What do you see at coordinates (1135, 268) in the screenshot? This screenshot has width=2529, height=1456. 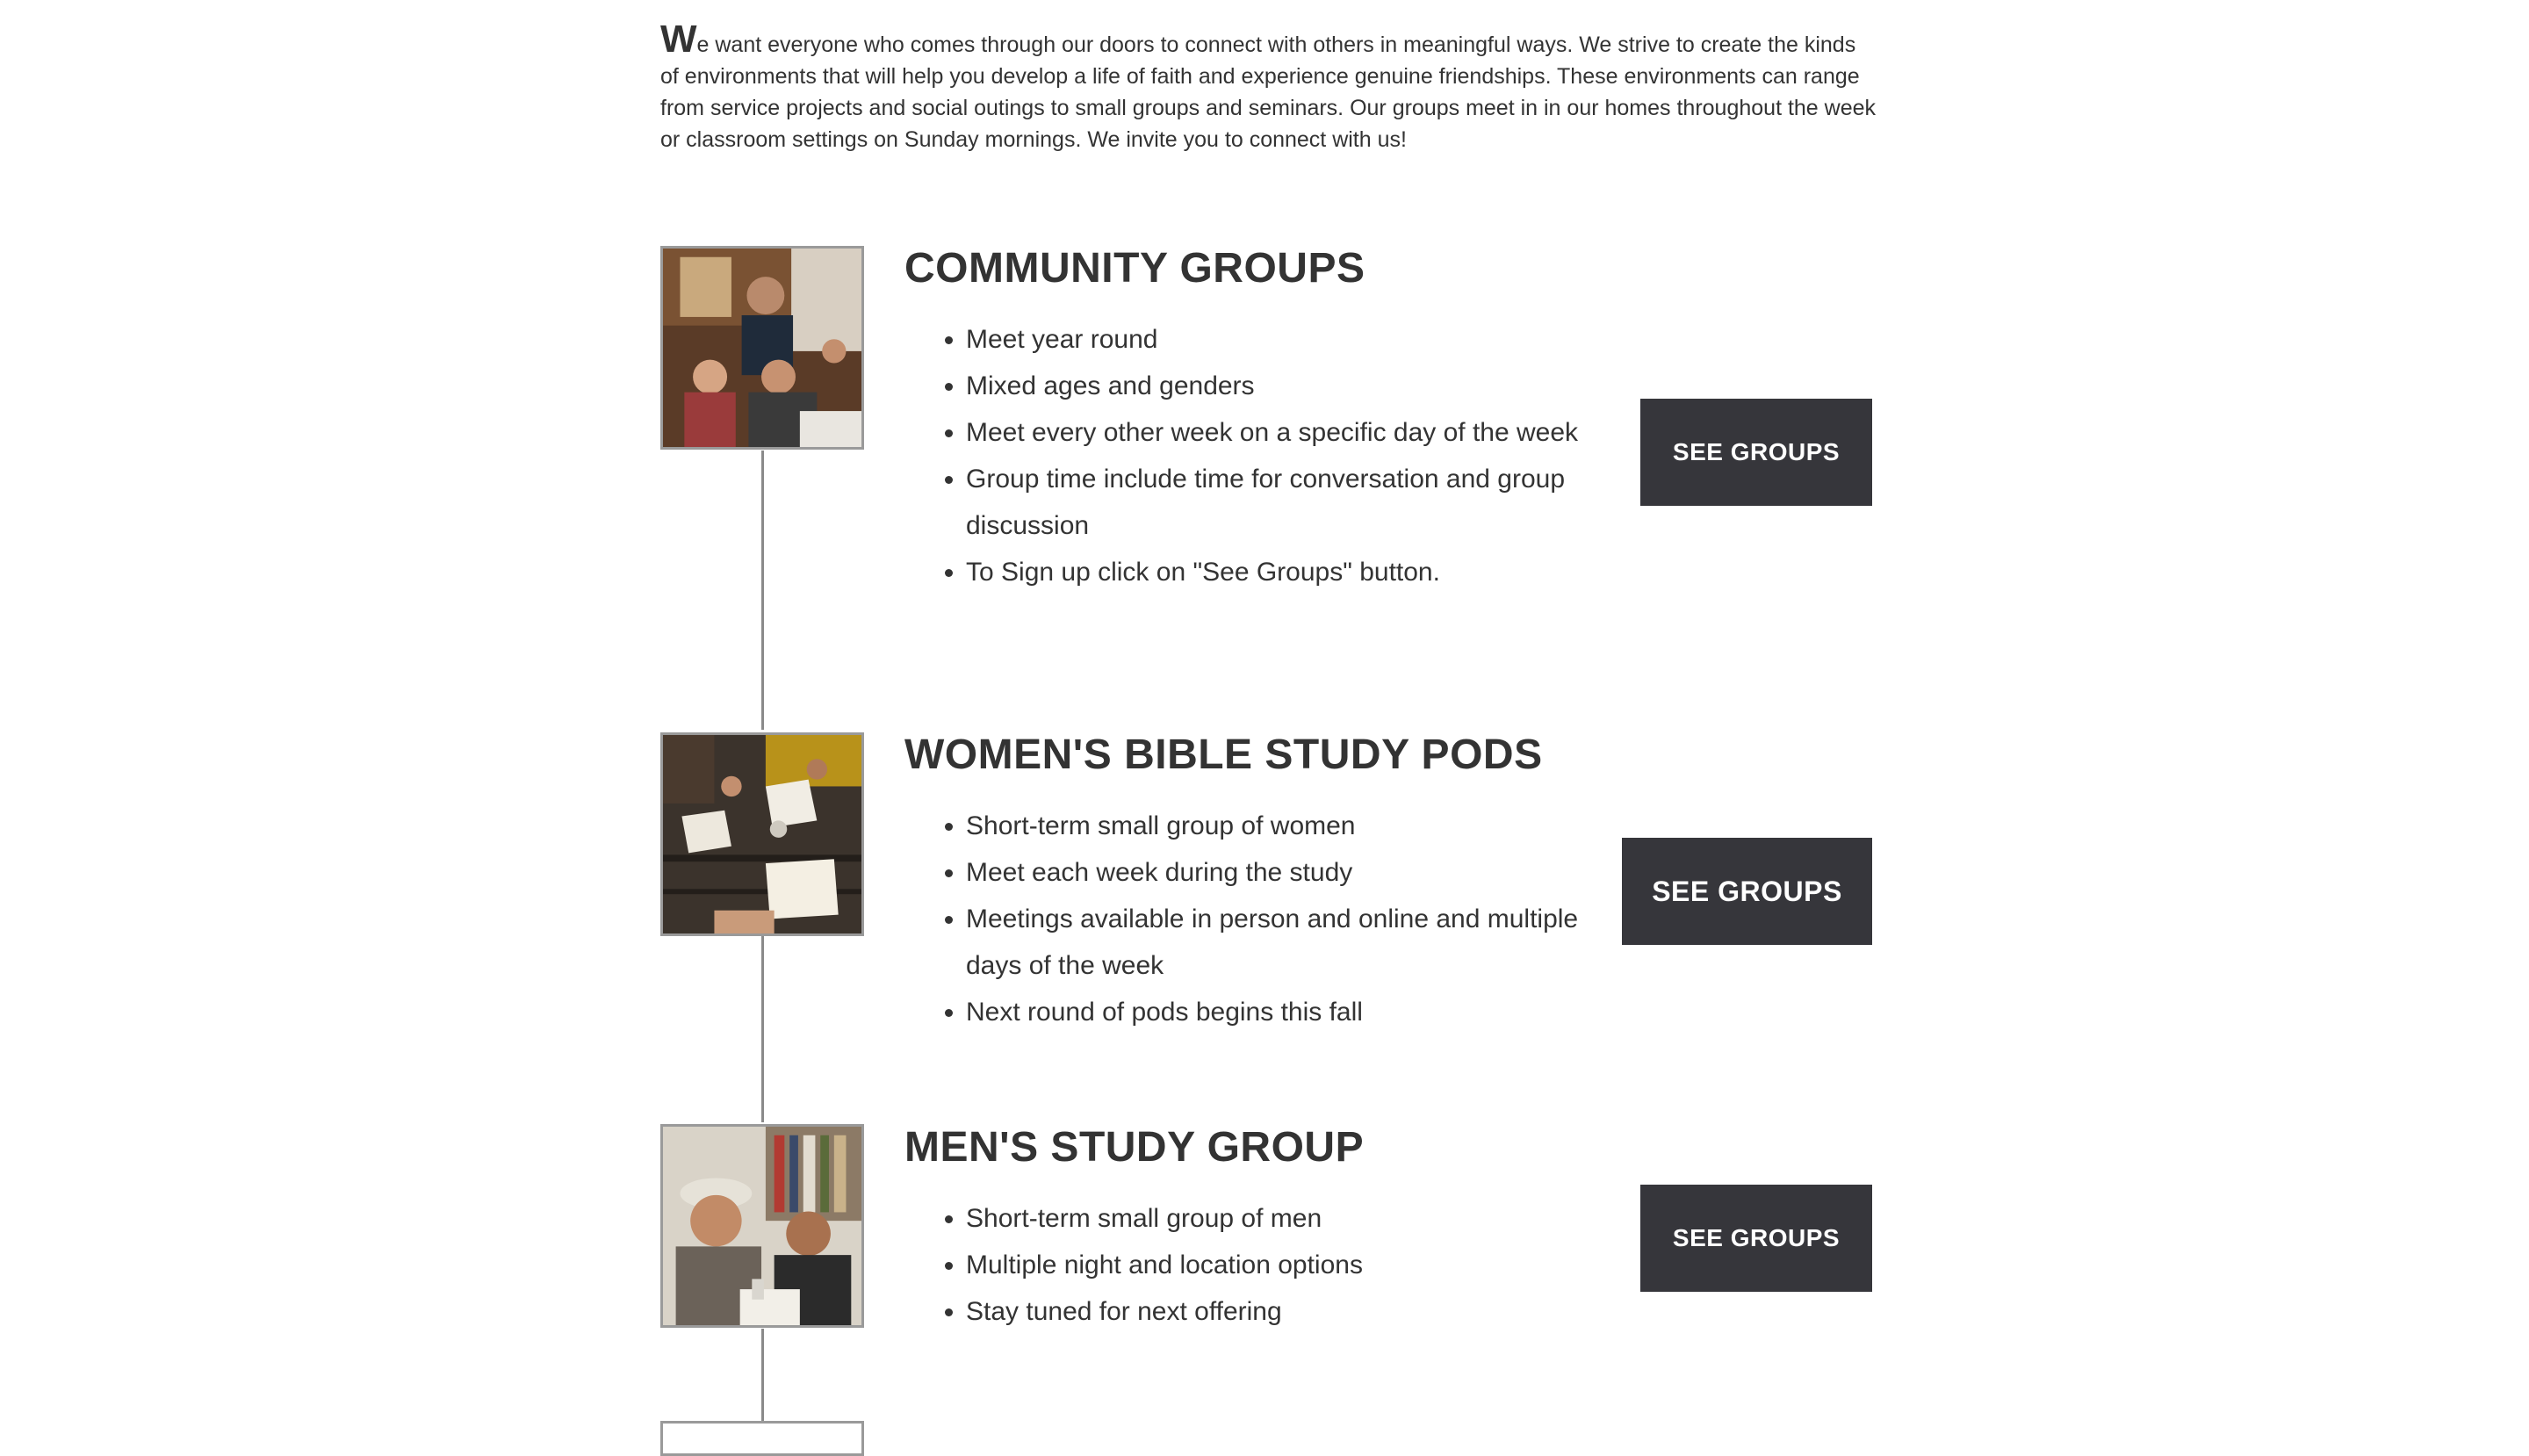 I see `group-title: COMMUNITY GROUPS` at bounding box center [1135, 268].